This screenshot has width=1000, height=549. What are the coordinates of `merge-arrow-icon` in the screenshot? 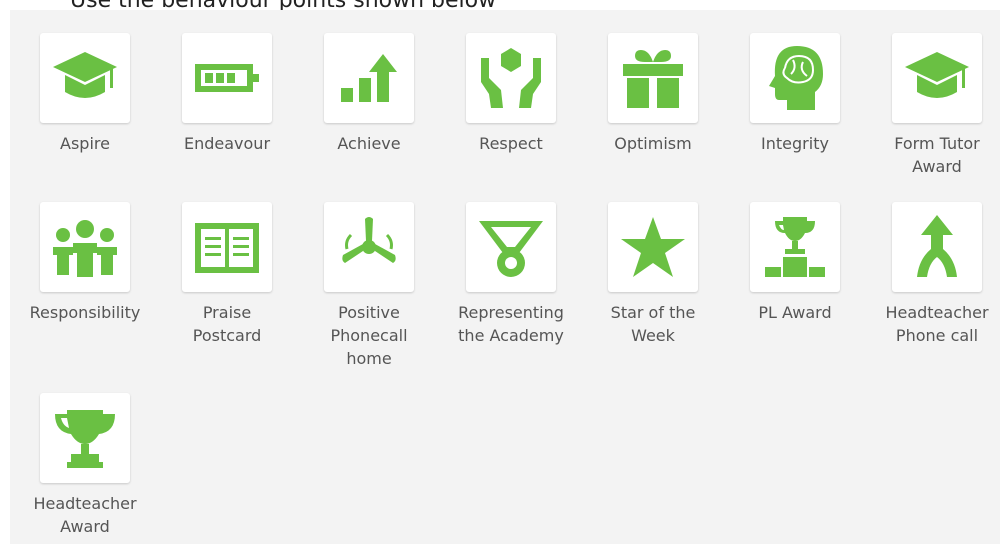 It's located at (937, 246).